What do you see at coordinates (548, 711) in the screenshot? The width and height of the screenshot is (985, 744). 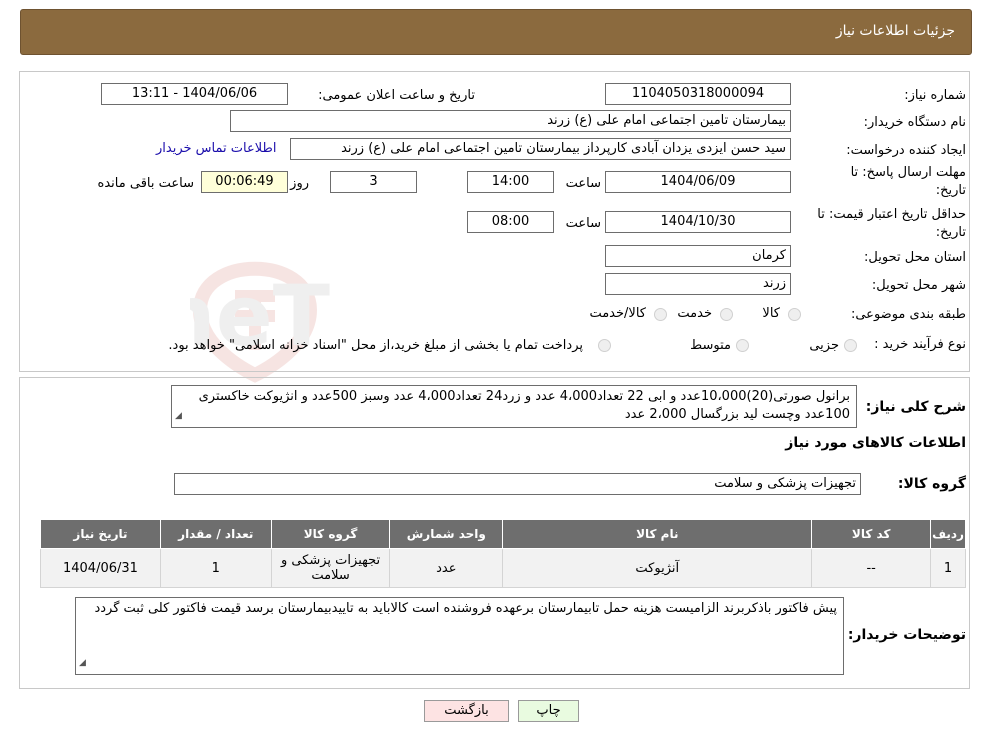 I see `print-button: چاپ` at bounding box center [548, 711].